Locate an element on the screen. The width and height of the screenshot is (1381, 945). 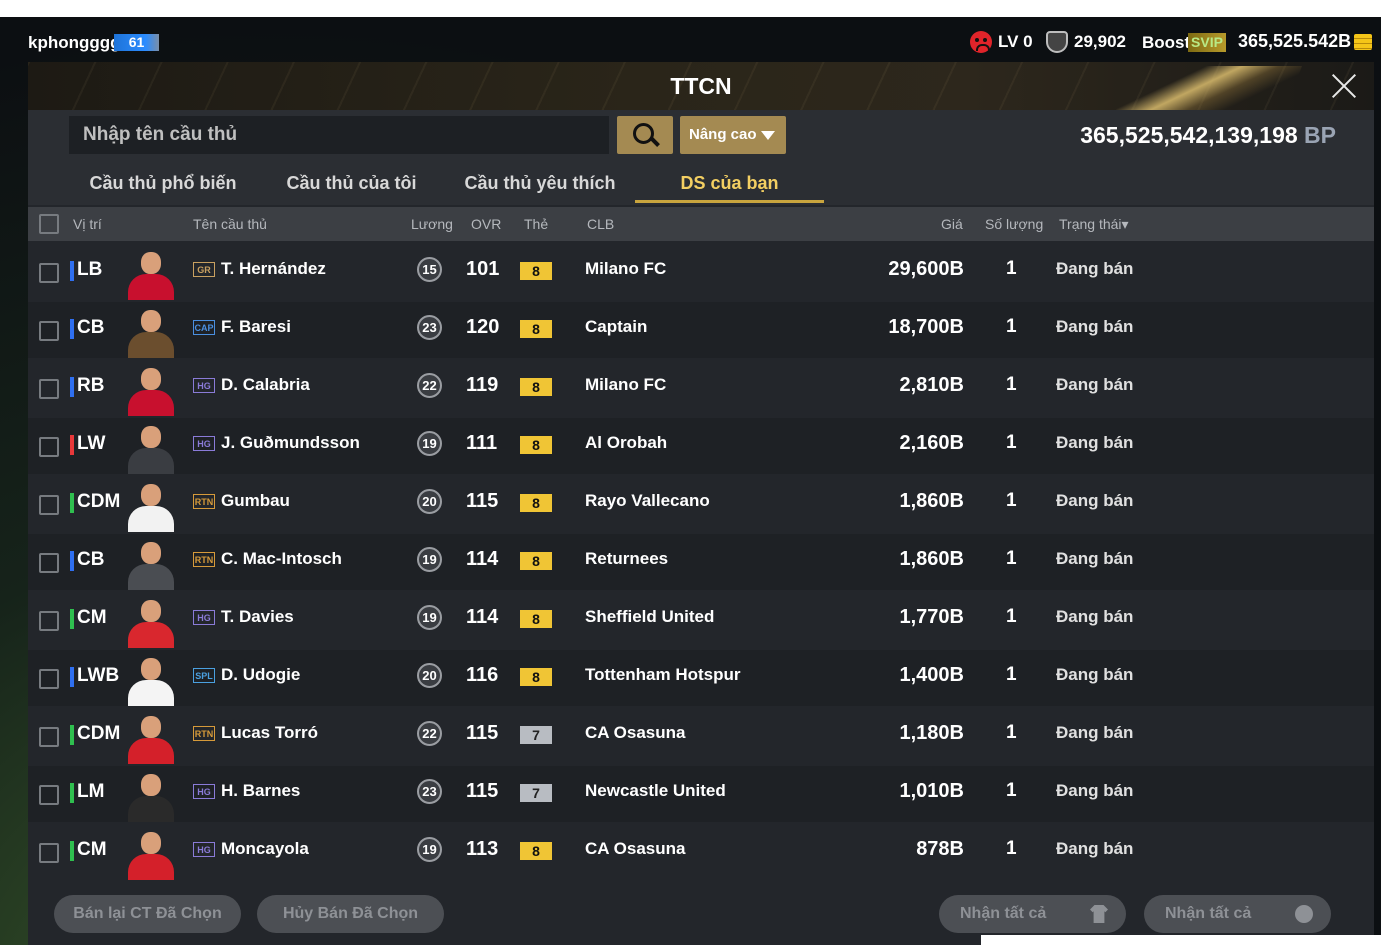
trophy-icon is located at coordinates (1057, 42).